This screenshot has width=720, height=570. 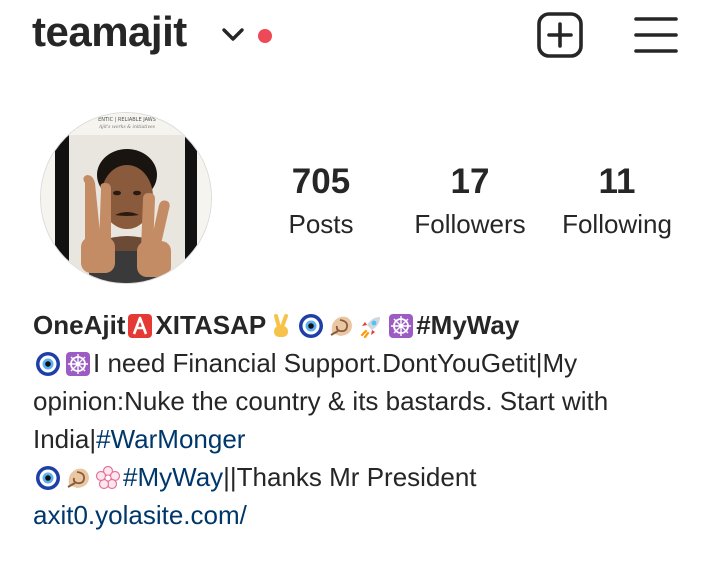 What do you see at coordinates (108, 478) in the screenshot?
I see `white-flower-emoji` at bounding box center [108, 478].